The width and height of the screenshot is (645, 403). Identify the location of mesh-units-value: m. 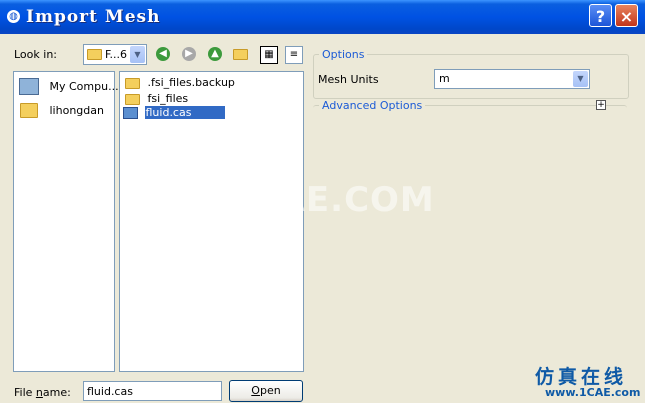
(444, 78).